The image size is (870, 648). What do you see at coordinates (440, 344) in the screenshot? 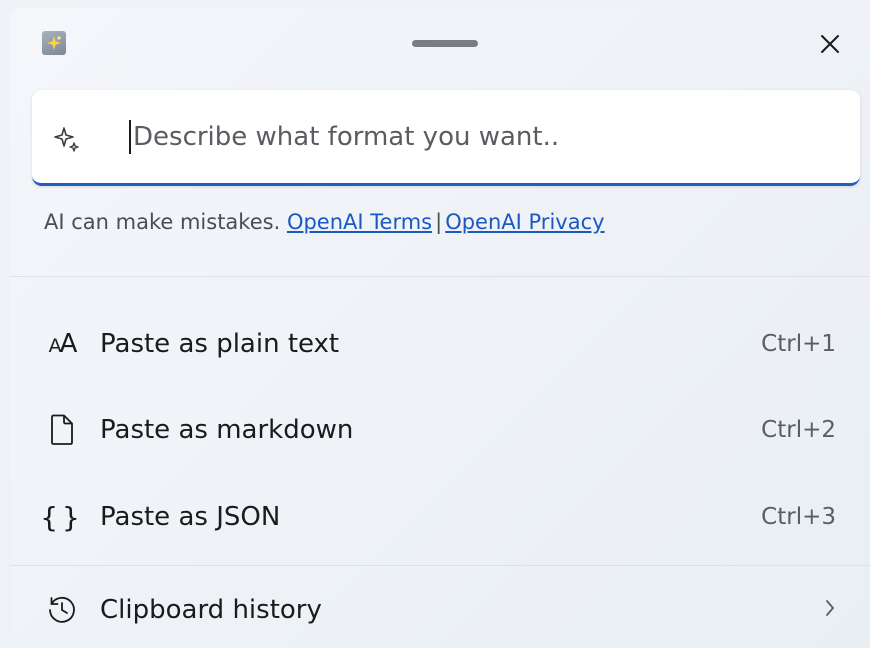
I see `paste-as-plain-text-item: AA Paste as plain text Ctrl+1` at bounding box center [440, 344].